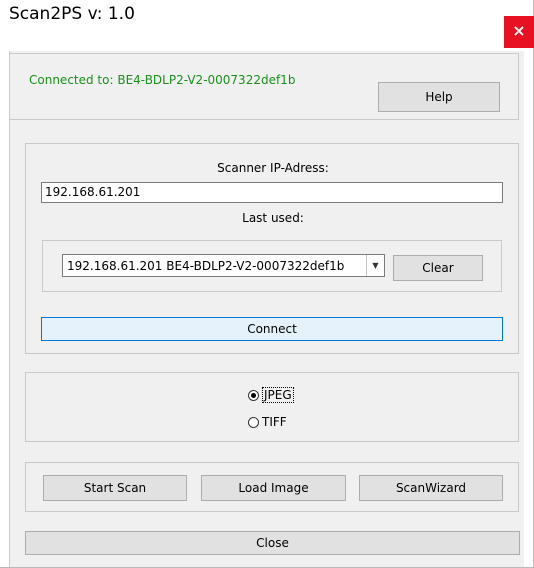 This screenshot has width=534, height=568. What do you see at coordinates (72, 14) in the screenshot?
I see `window-title: Scan2PS v: 1.0` at bounding box center [72, 14].